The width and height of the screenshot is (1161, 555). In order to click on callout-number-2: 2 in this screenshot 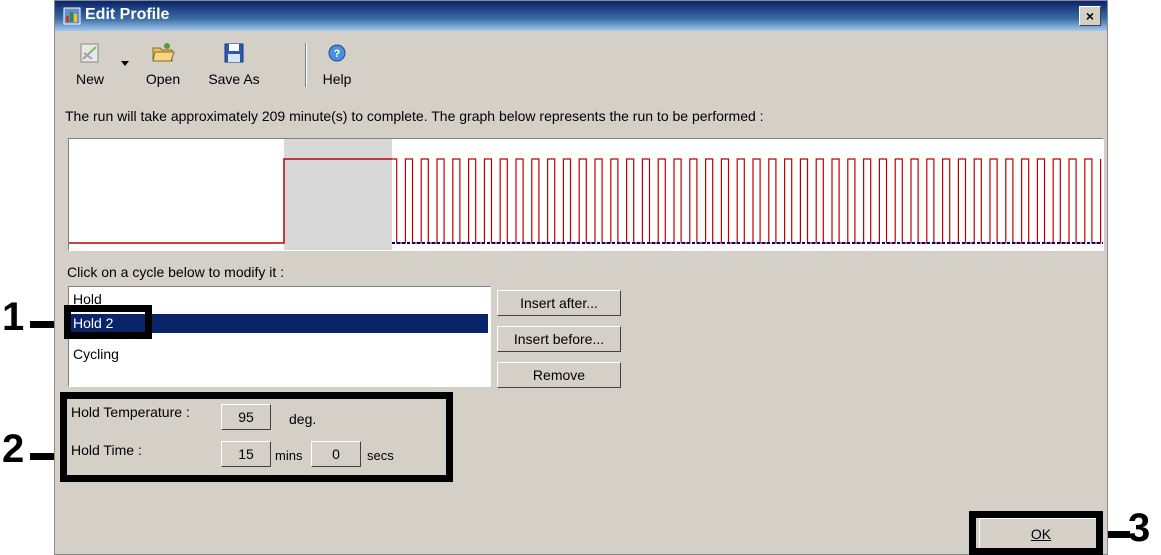, I will do `click(13, 449)`.